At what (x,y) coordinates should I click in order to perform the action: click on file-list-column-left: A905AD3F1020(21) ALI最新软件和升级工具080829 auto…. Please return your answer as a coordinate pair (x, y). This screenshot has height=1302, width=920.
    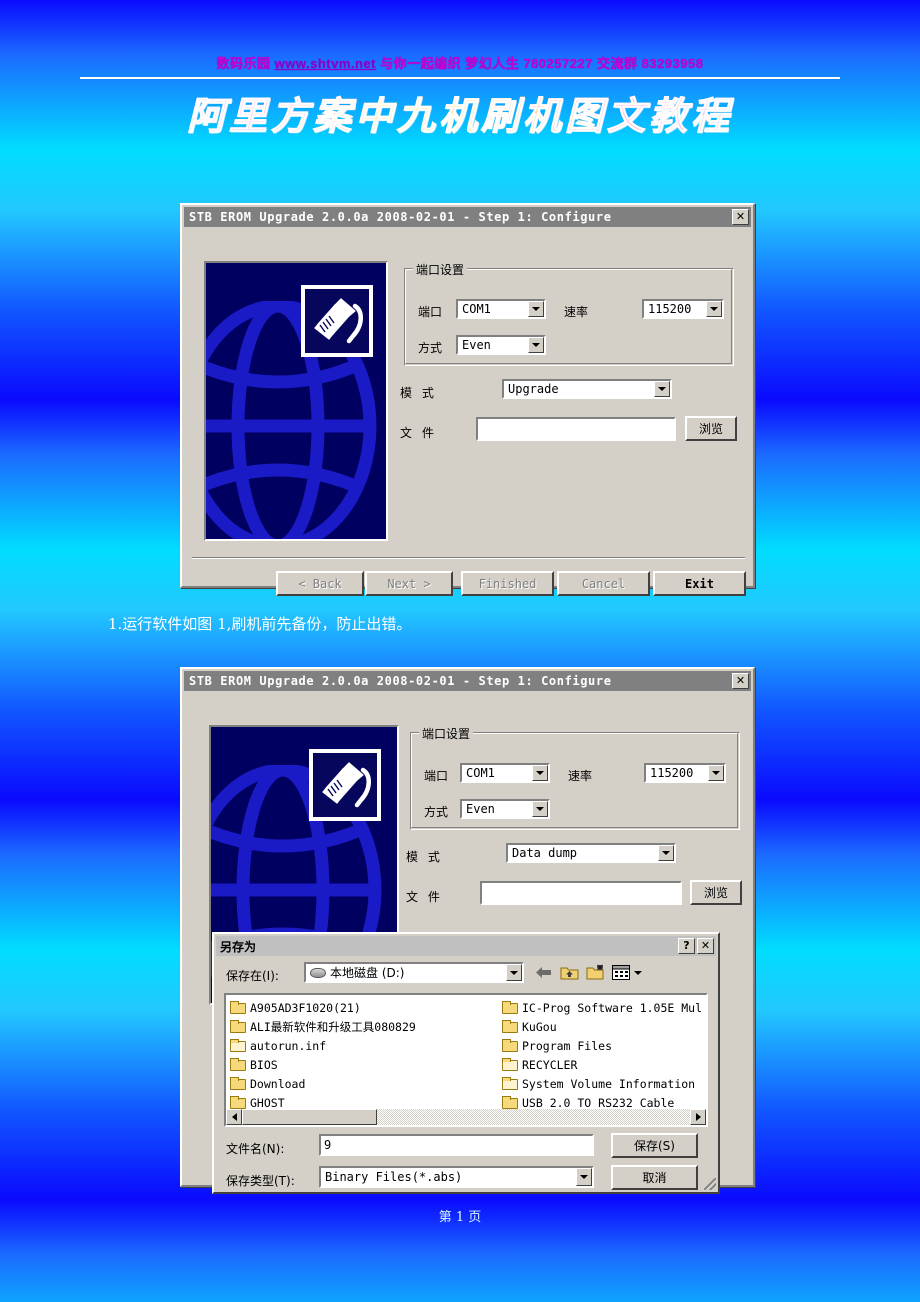
    Looking at the image, I should click on (365, 1055).